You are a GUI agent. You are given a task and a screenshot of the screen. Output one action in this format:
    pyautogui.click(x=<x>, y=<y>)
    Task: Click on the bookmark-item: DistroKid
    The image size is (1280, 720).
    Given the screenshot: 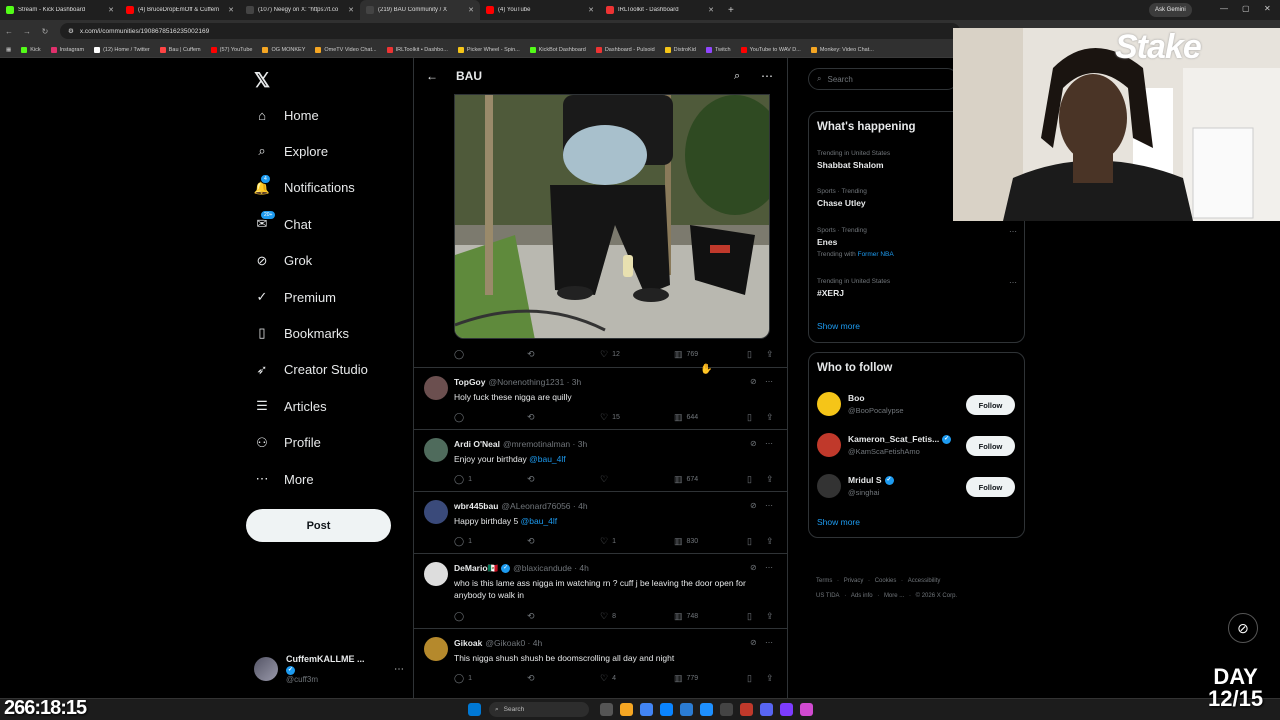 What is the action you would take?
    pyautogui.click(x=680, y=49)
    